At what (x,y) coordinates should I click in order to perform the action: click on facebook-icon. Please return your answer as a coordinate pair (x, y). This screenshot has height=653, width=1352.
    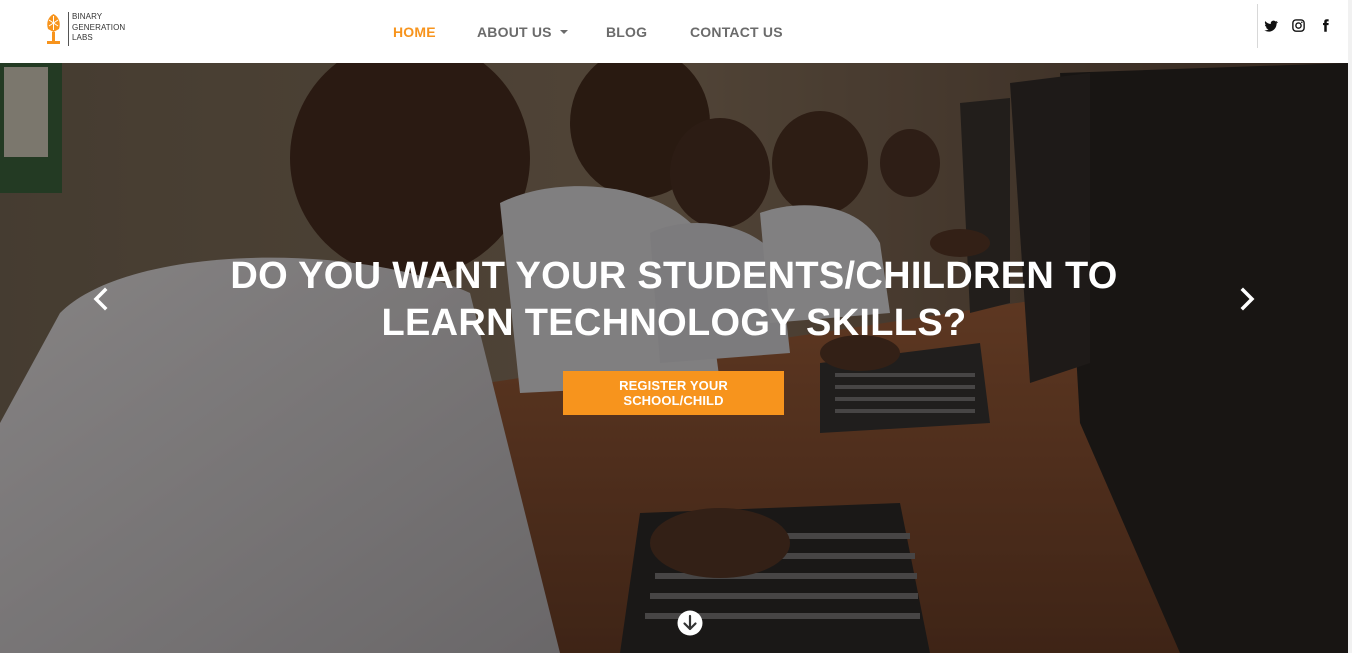
    Looking at the image, I should click on (1326, 26).